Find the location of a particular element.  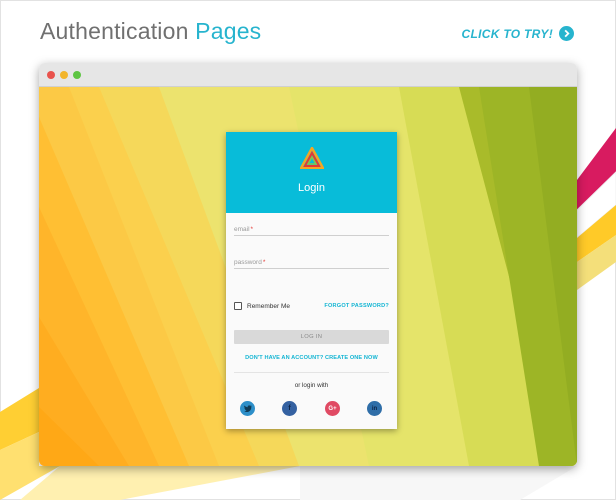

app-logo-icon is located at coordinates (311, 159).